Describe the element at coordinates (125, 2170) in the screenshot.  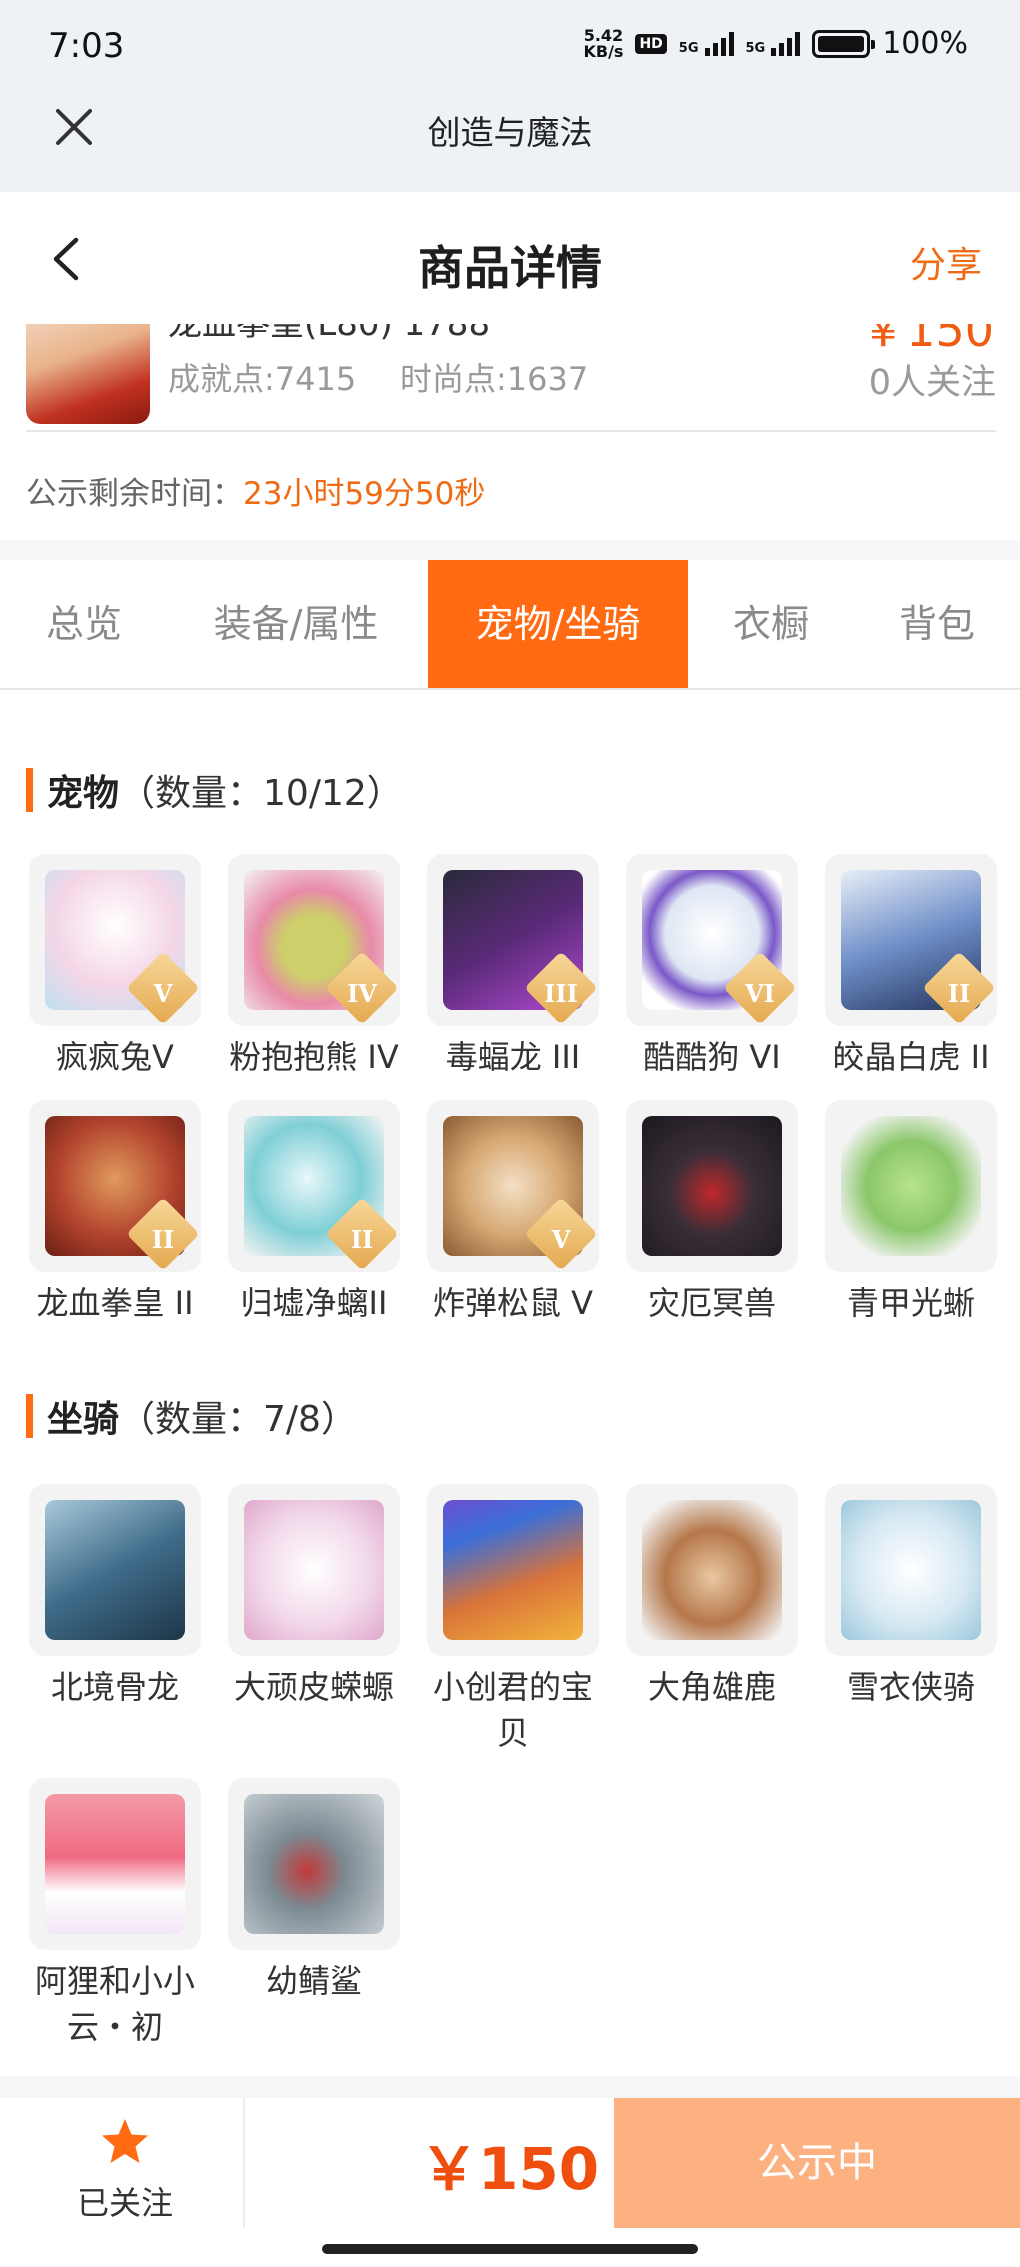
I see `follow-button: 已关注` at that location.